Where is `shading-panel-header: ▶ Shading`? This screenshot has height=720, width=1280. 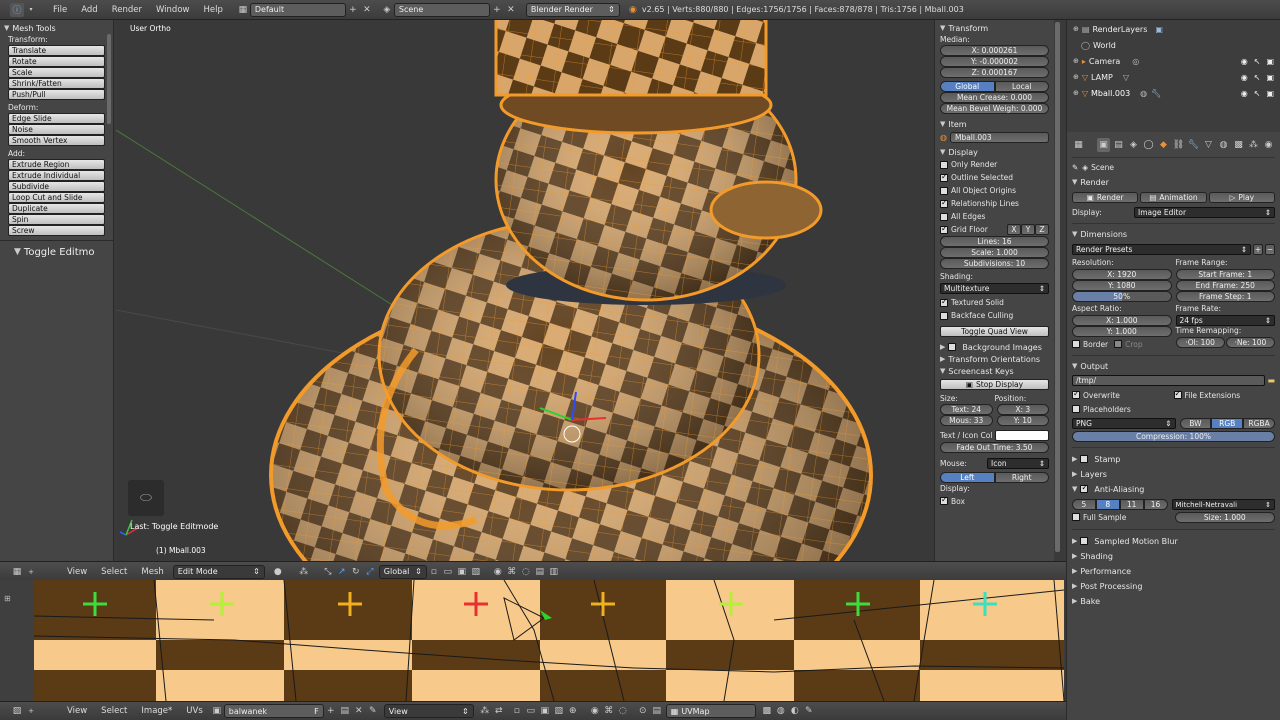 shading-panel-header: ▶ Shading is located at coordinates (1173, 556).